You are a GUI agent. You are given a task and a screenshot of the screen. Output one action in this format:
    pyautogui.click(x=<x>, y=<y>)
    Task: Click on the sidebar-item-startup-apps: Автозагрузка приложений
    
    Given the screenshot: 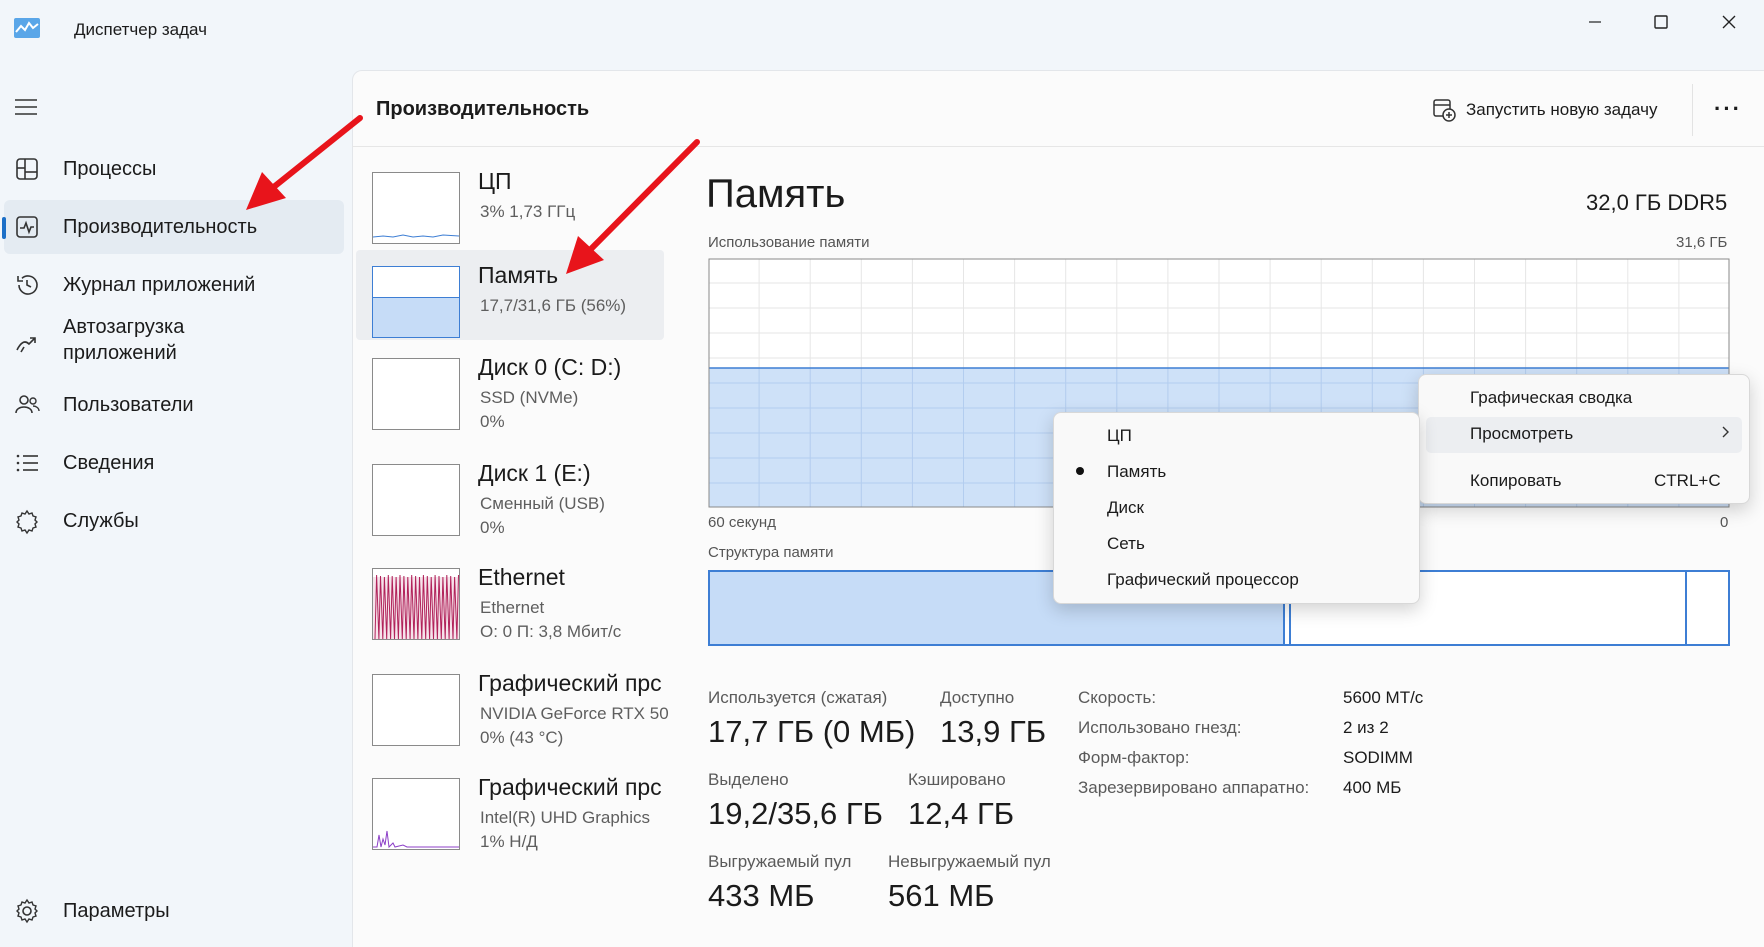 What is the action you would take?
    pyautogui.click(x=172, y=344)
    